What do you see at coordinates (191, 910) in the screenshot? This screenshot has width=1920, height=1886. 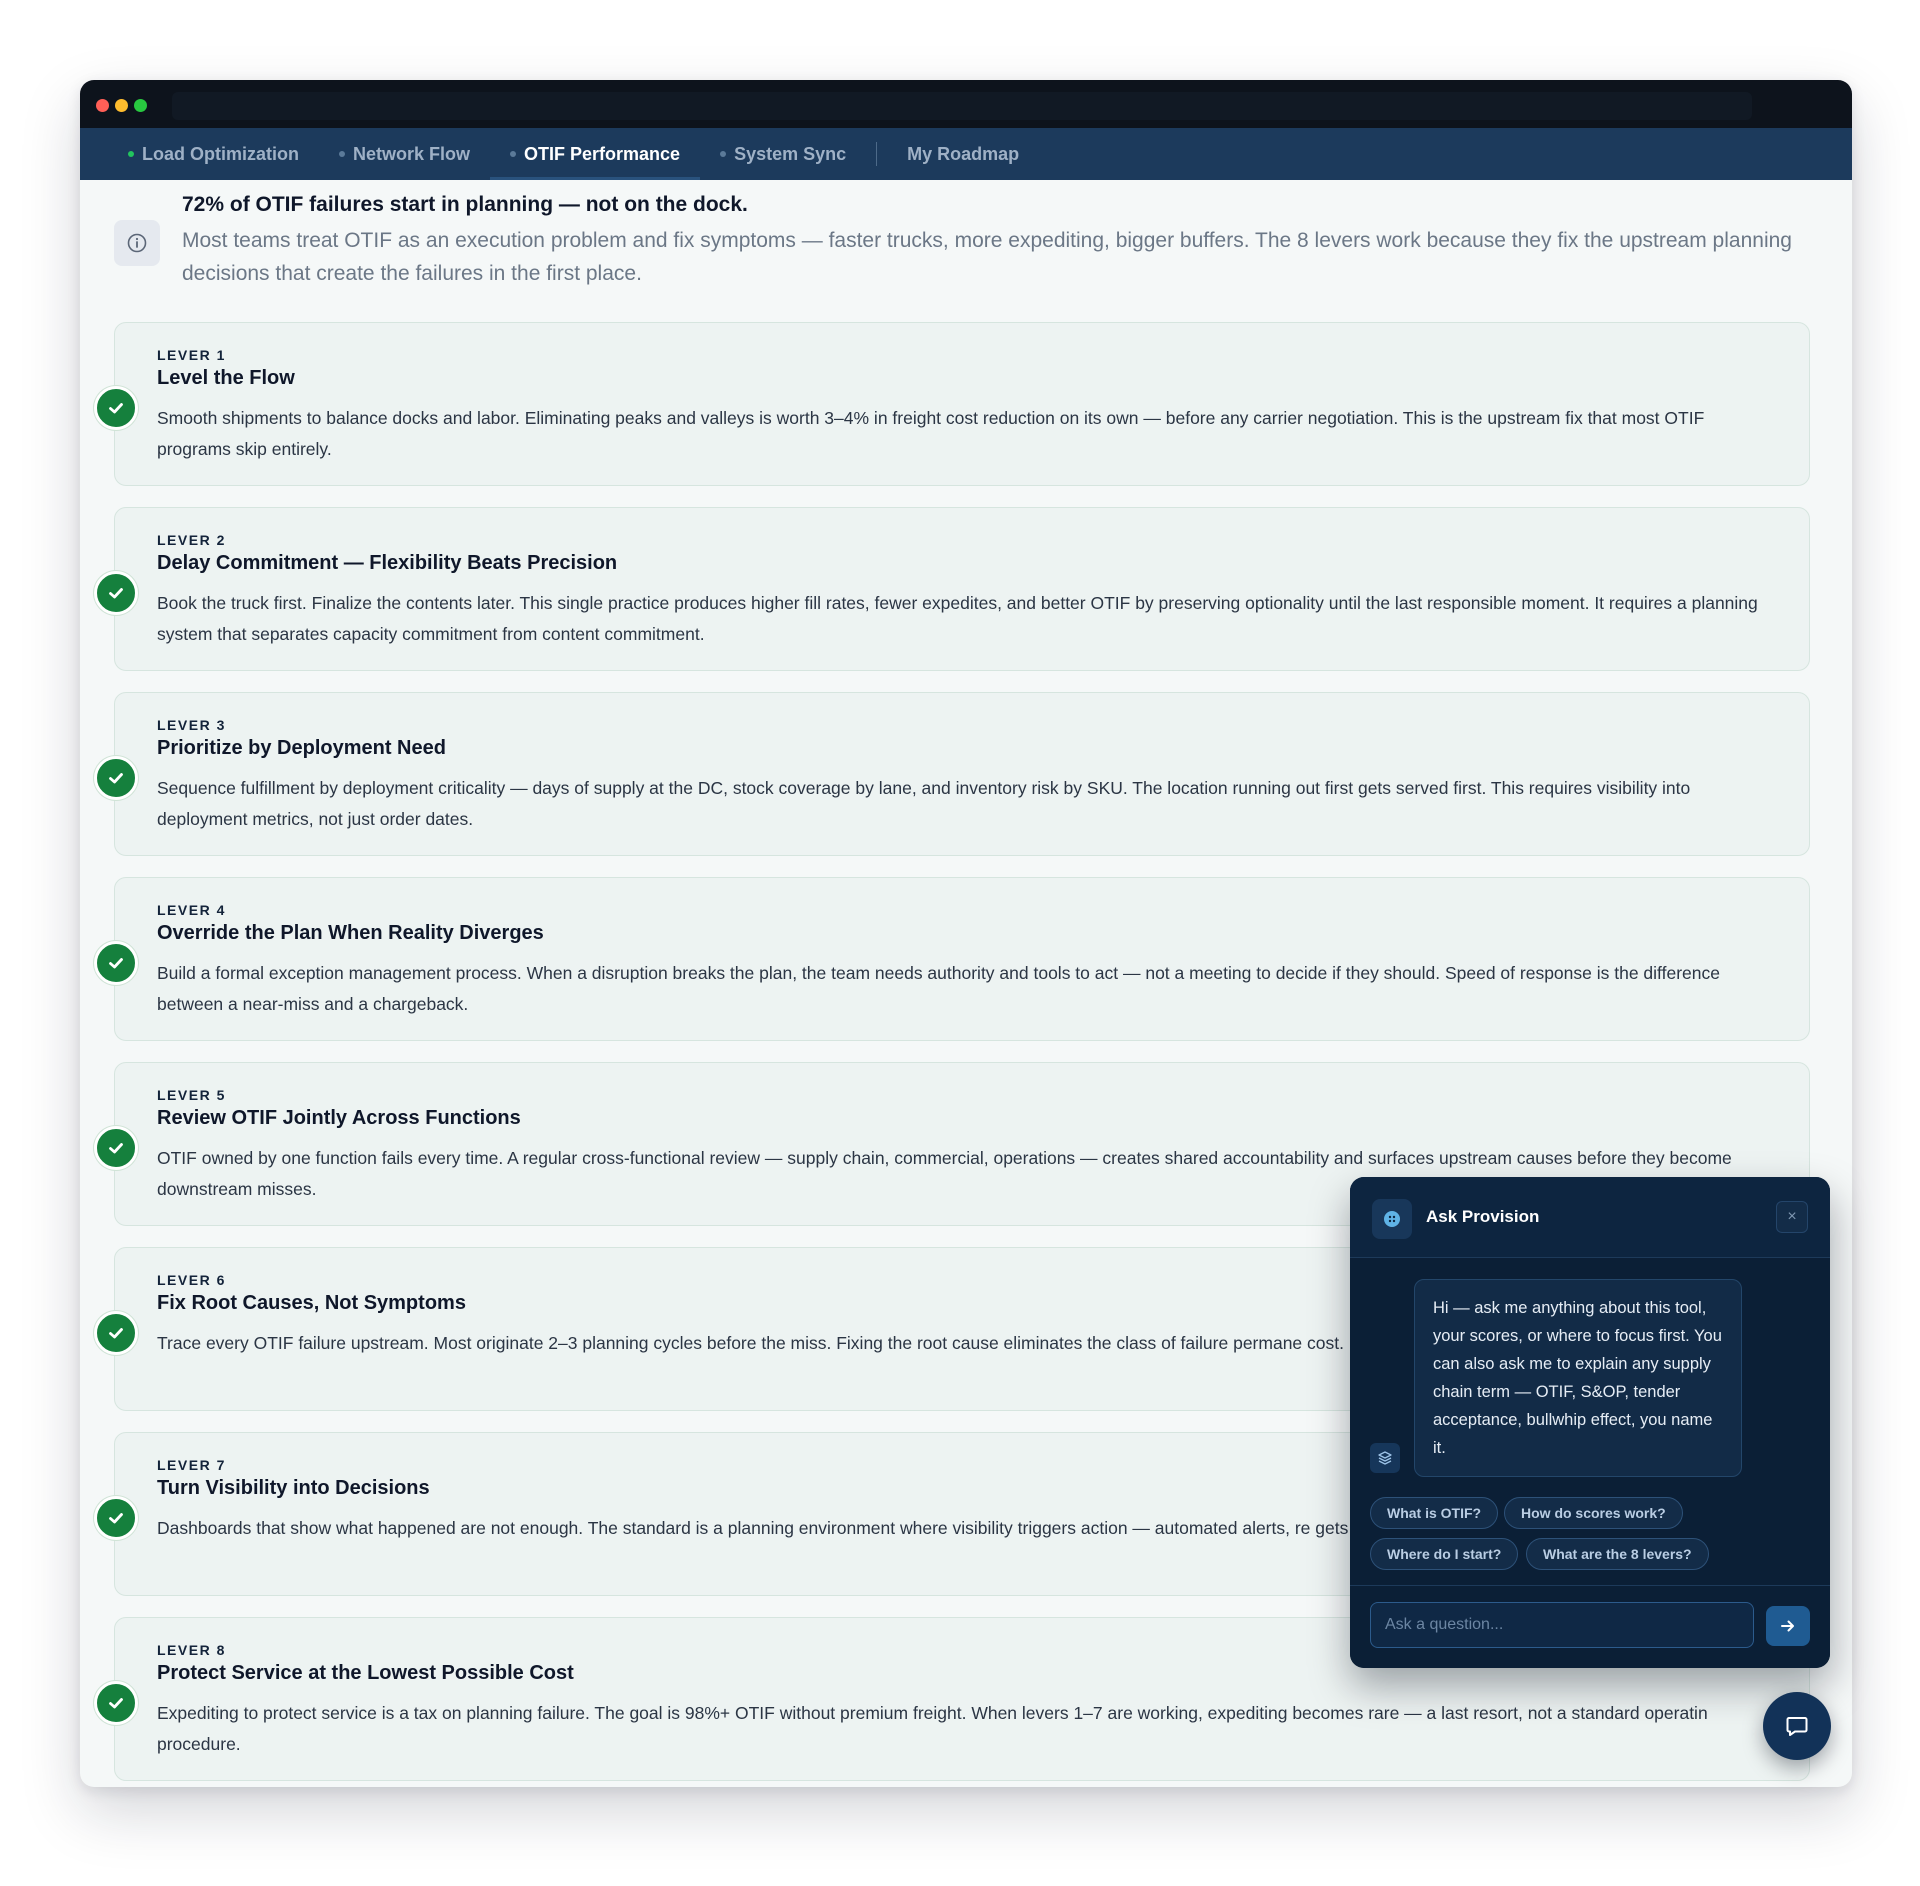 I see `lever-number: LEVER 4` at bounding box center [191, 910].